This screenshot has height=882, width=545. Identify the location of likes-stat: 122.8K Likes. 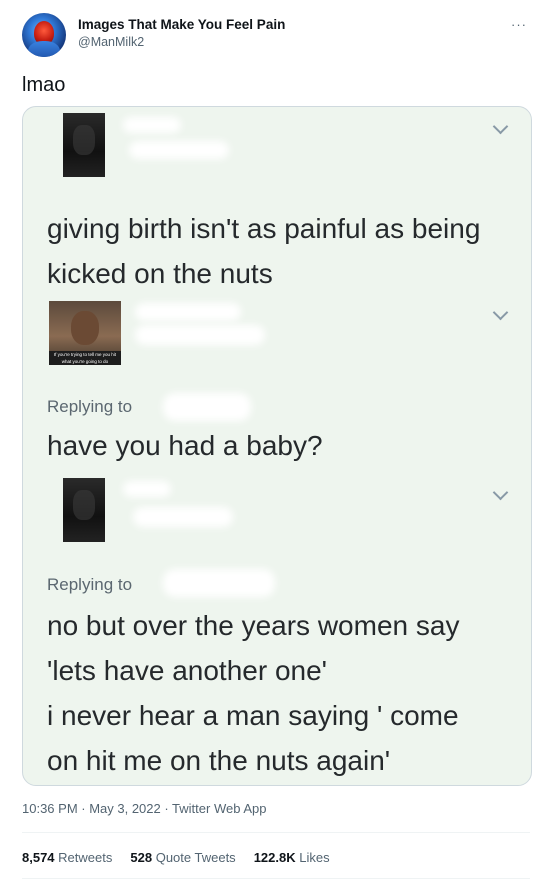
(292, 857).